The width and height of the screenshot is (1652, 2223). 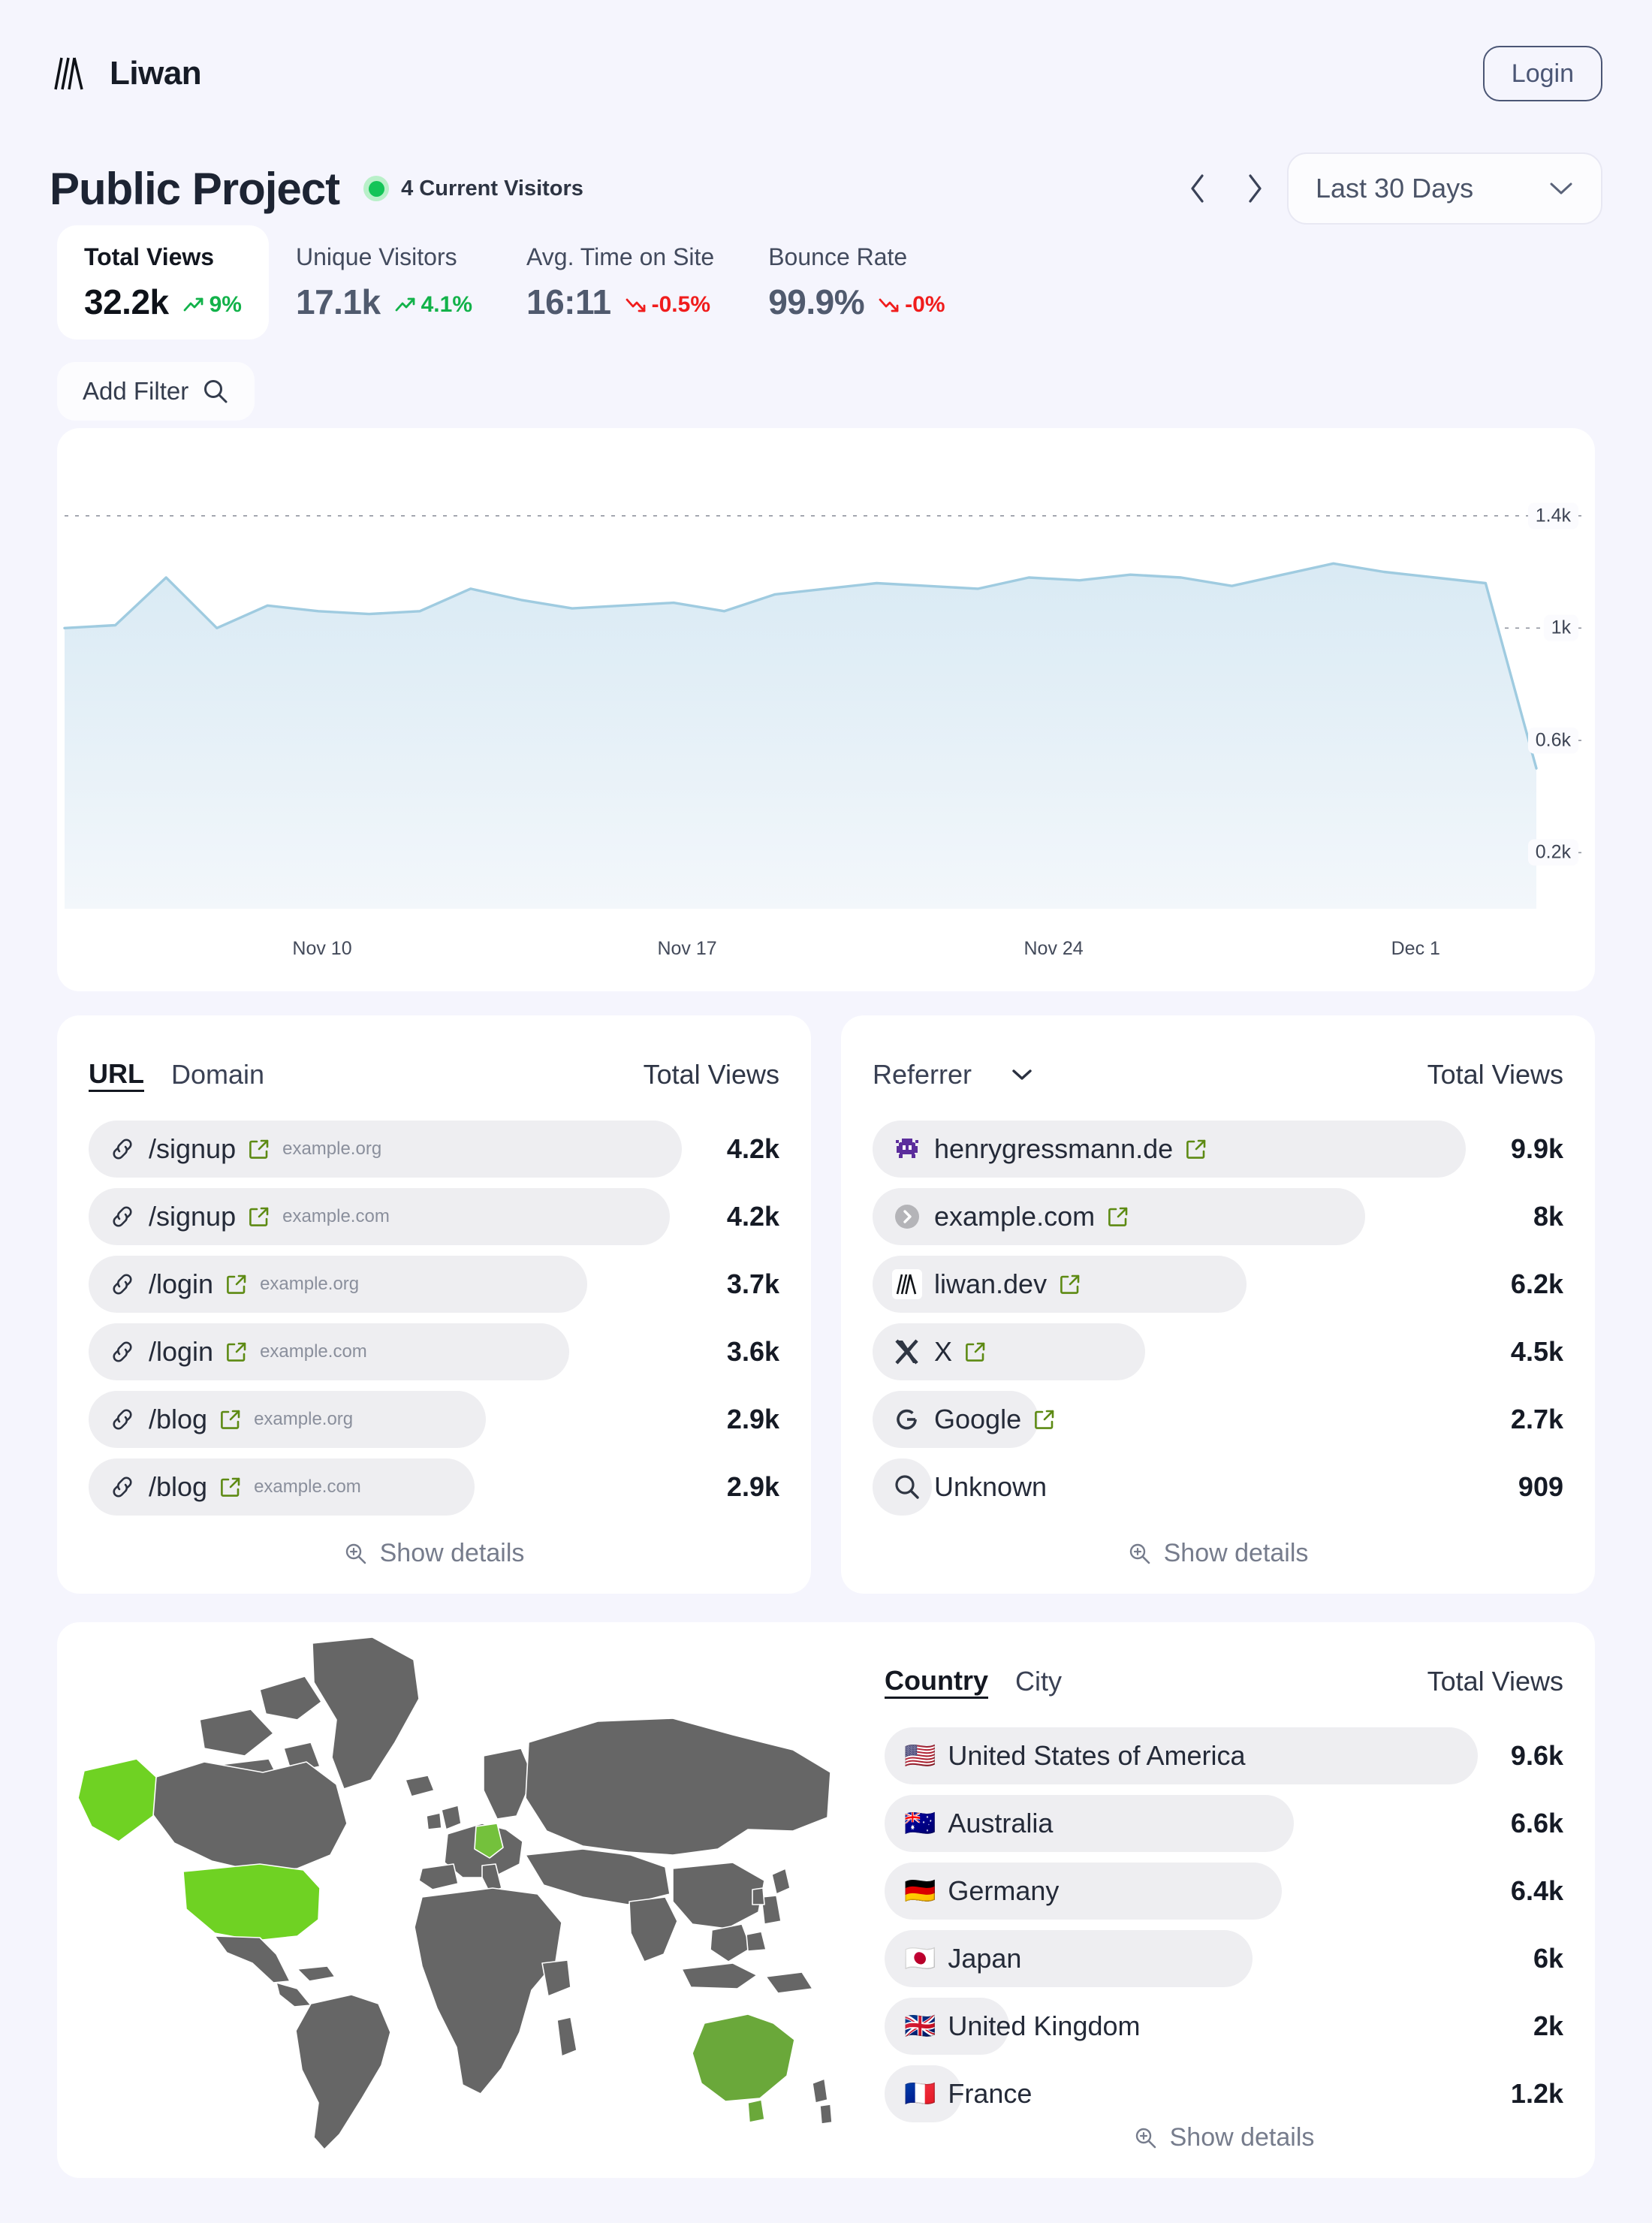 I want to click on country-row-name: Australia, so click(x=1001, y=1823).